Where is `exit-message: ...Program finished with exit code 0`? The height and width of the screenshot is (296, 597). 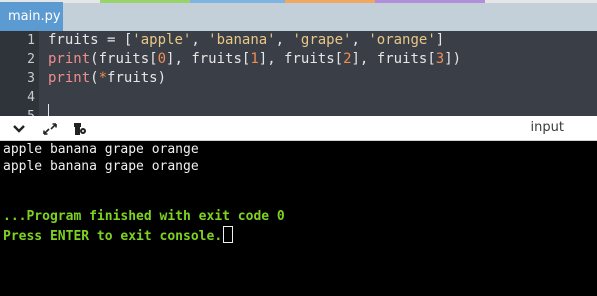 exit-message: ...Program finished with exit code 0 is located at coordinates (144, 216).